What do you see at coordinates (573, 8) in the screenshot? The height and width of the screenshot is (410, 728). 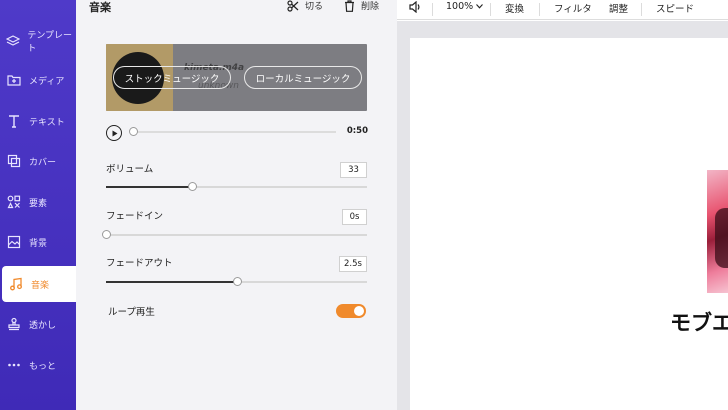 I see `filter-button: フィルタ` at bounding box center [573, 8].